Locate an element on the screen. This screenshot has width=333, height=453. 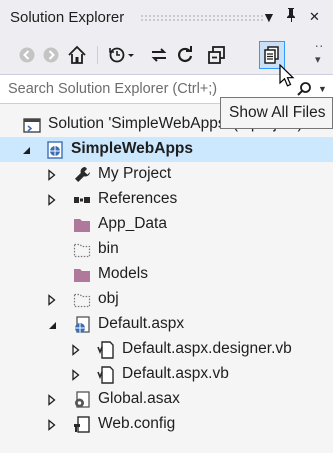
wrench-icon is located at coordinates (82, 175).